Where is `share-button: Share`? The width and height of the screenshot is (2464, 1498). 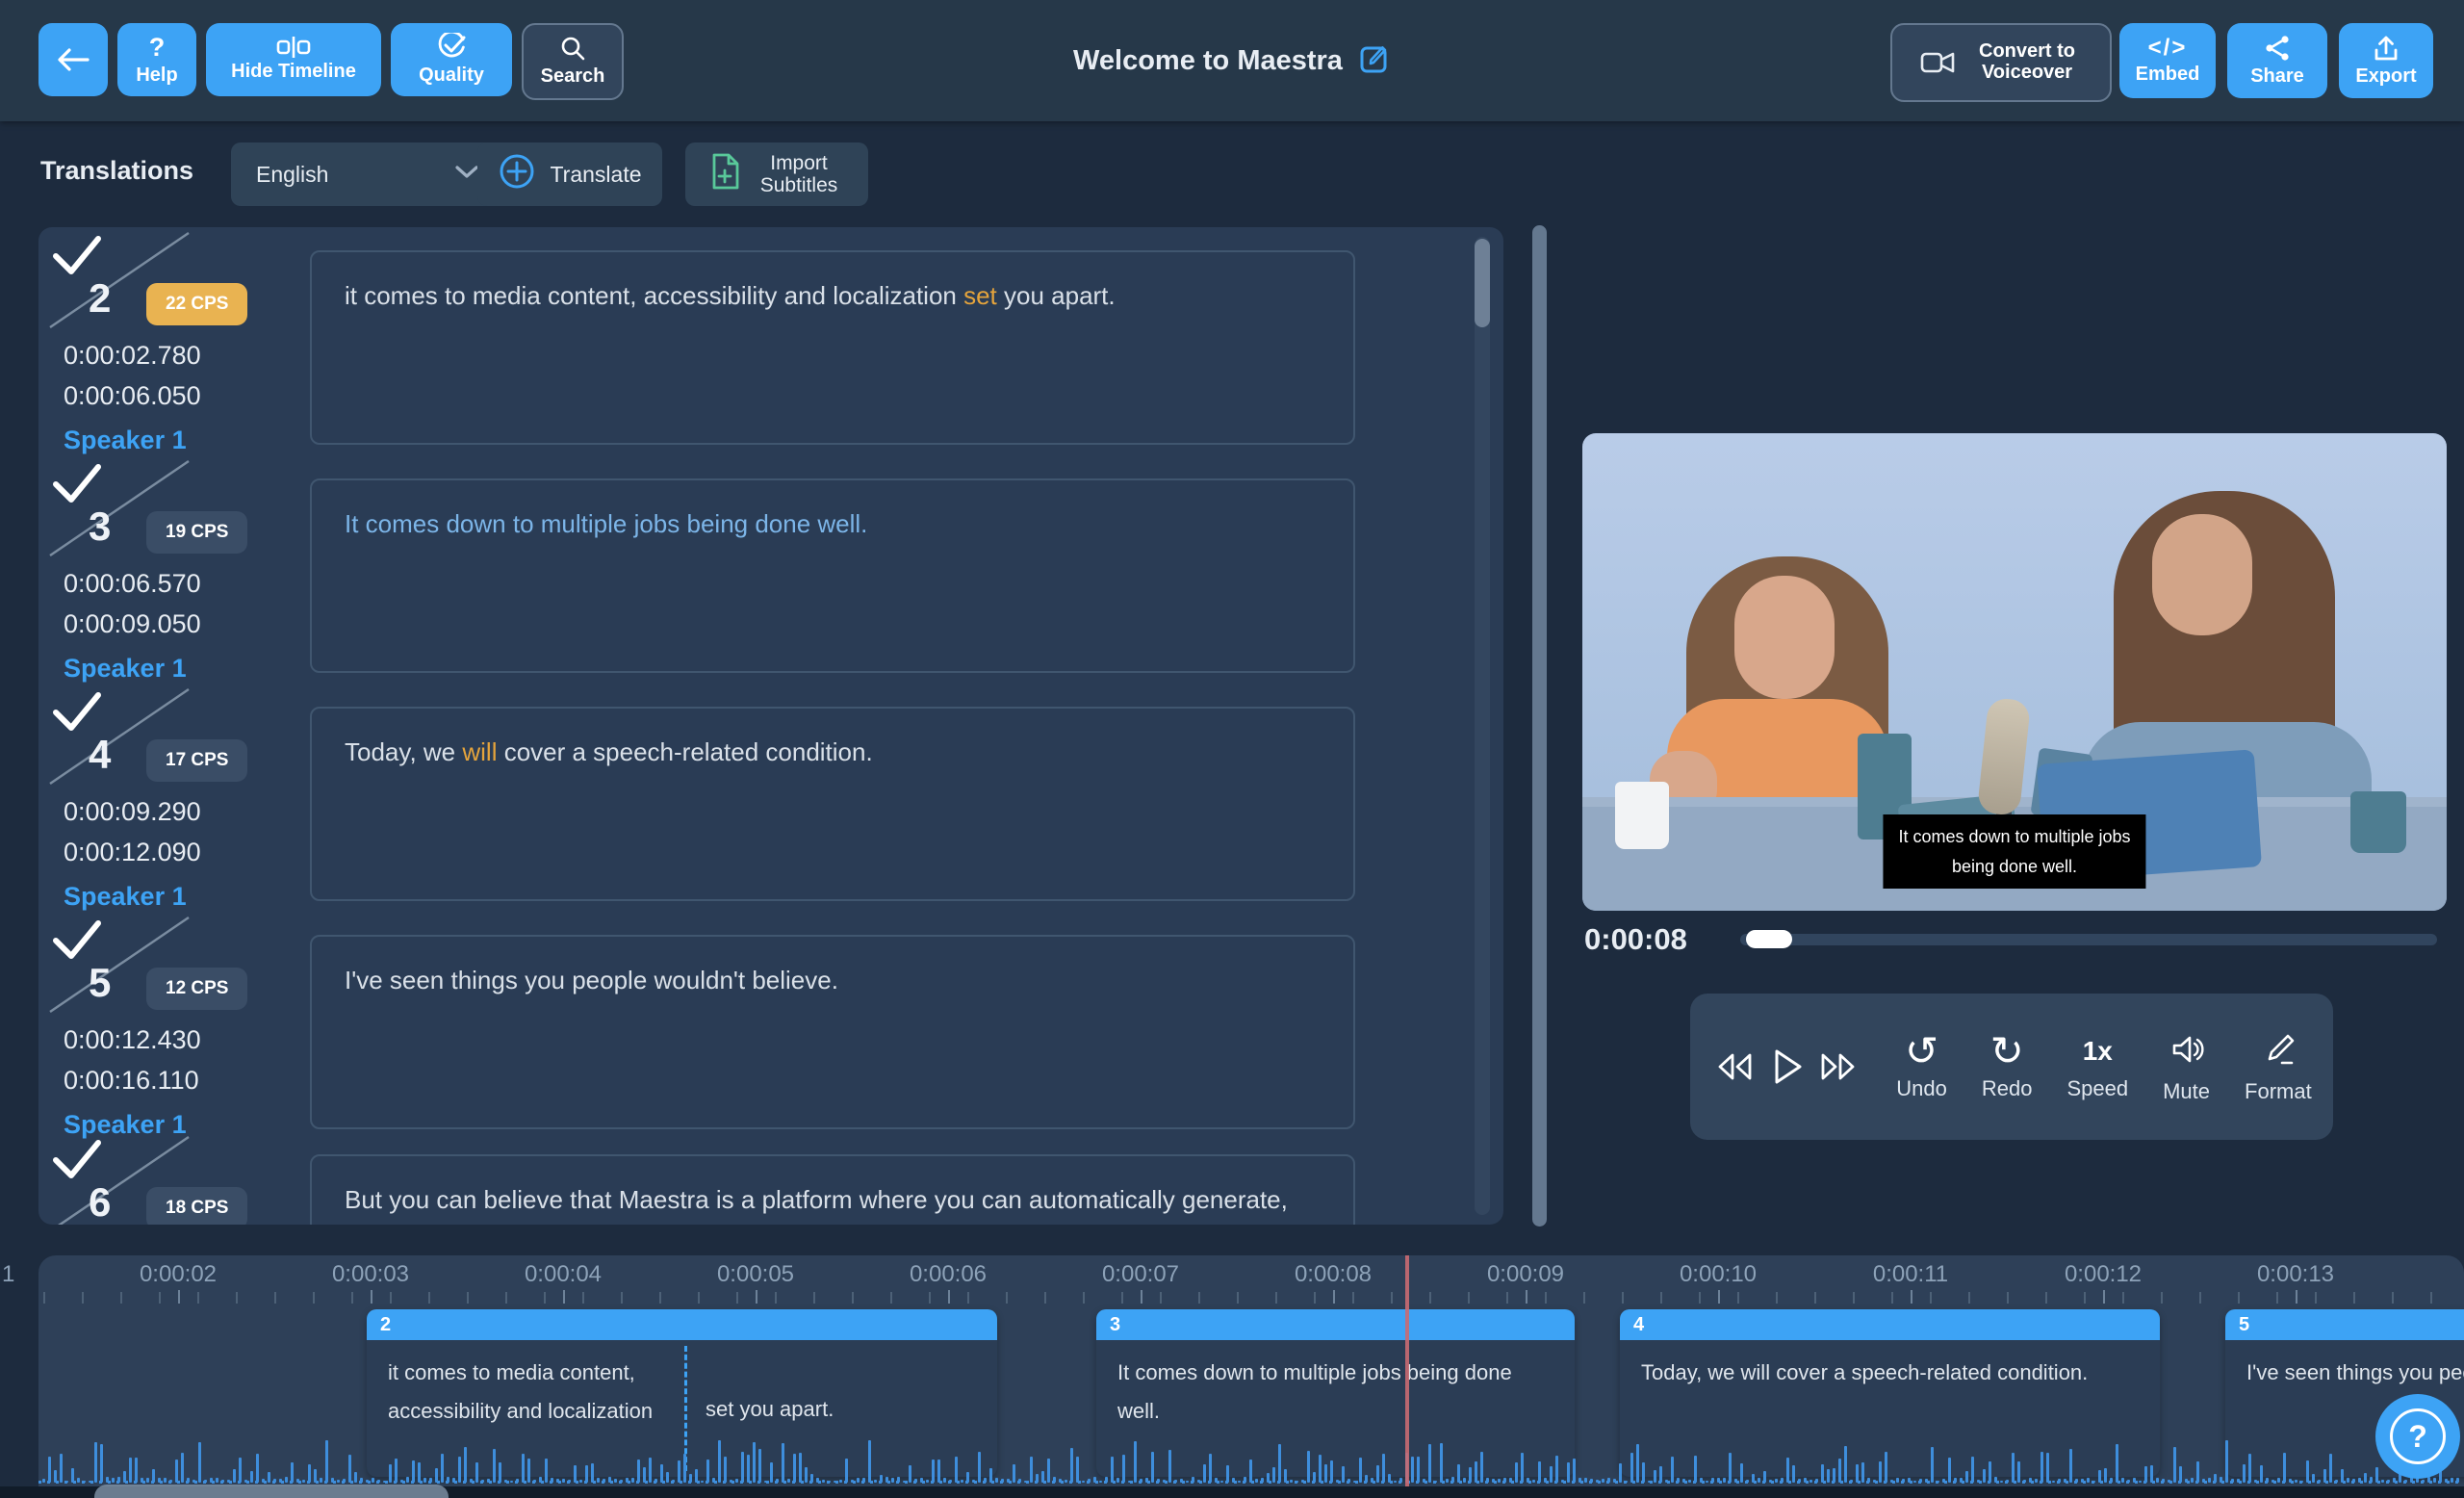 share-button: Share is located at coordinates (2277, 61).